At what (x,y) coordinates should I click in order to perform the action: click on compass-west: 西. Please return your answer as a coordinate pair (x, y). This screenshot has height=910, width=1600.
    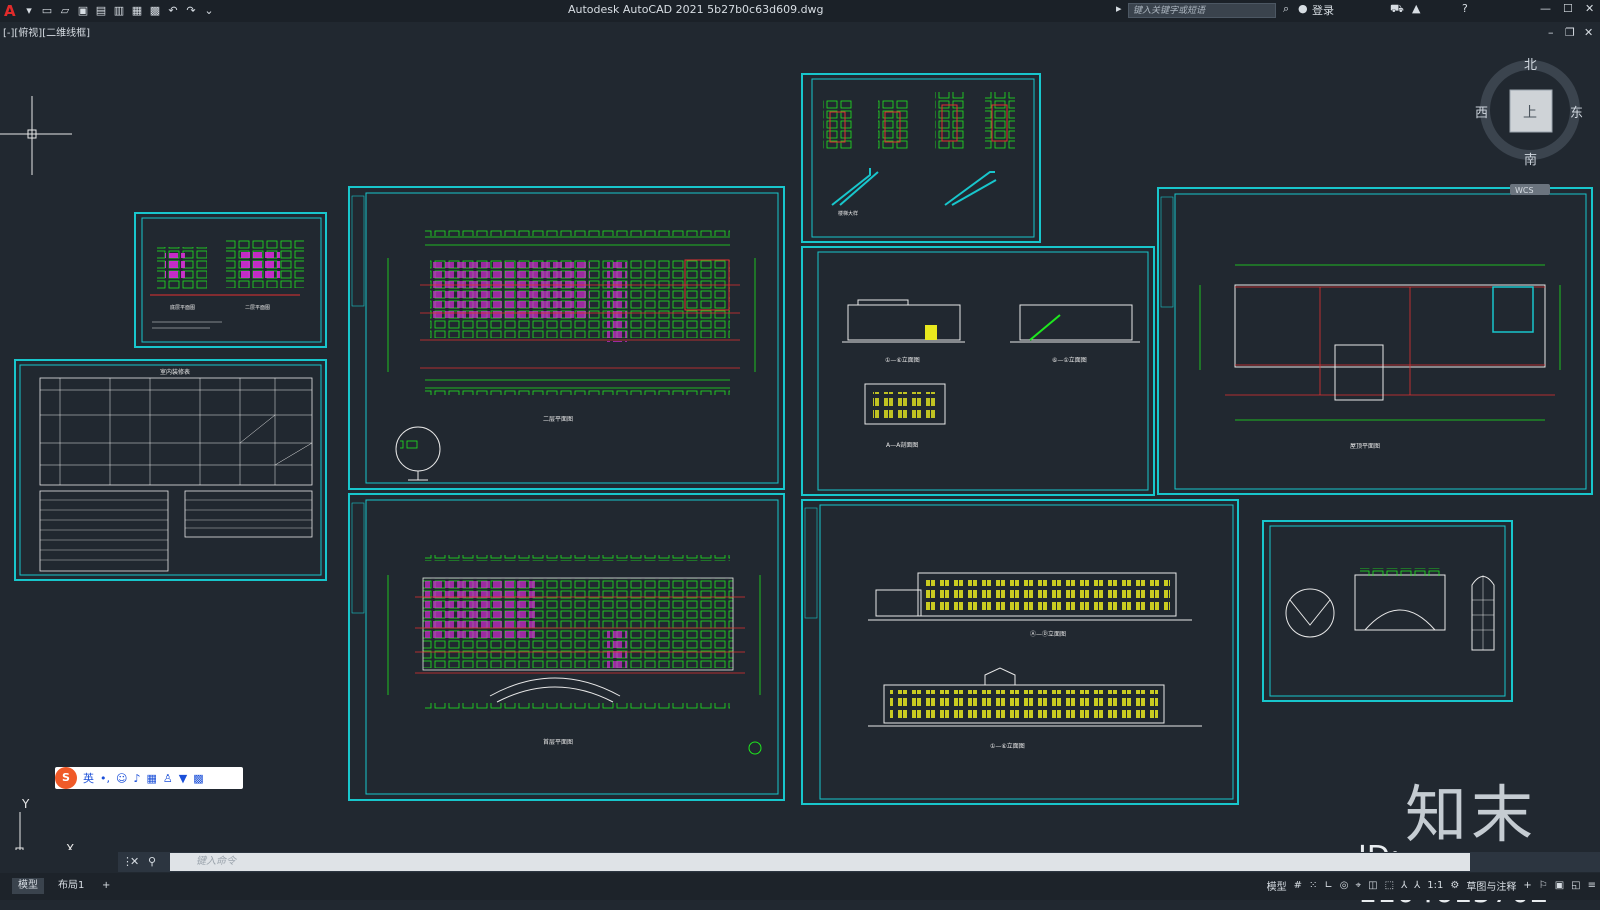
    Looking at the image, I should click on (1481, 113).